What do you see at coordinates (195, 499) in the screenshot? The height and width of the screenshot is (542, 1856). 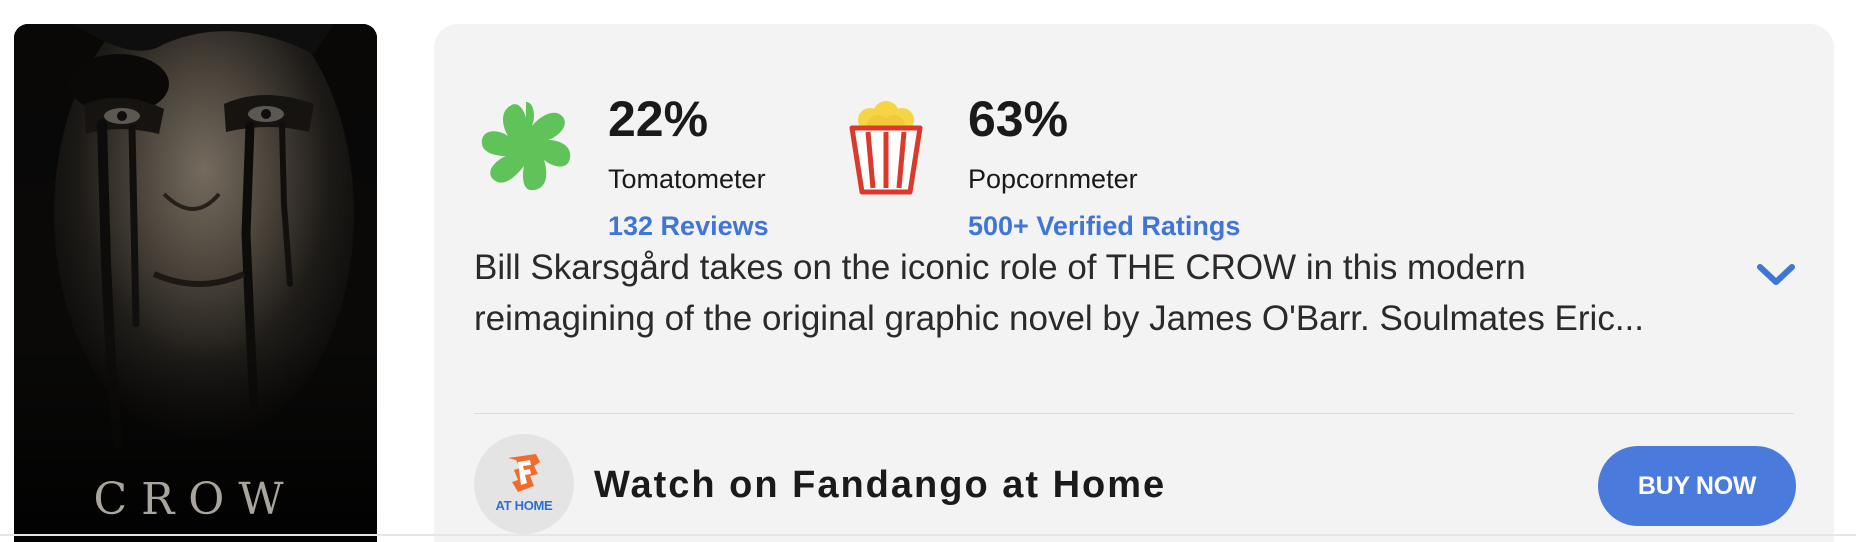 I see `poster-title-text: CROW` at bounding box center [195, 499].